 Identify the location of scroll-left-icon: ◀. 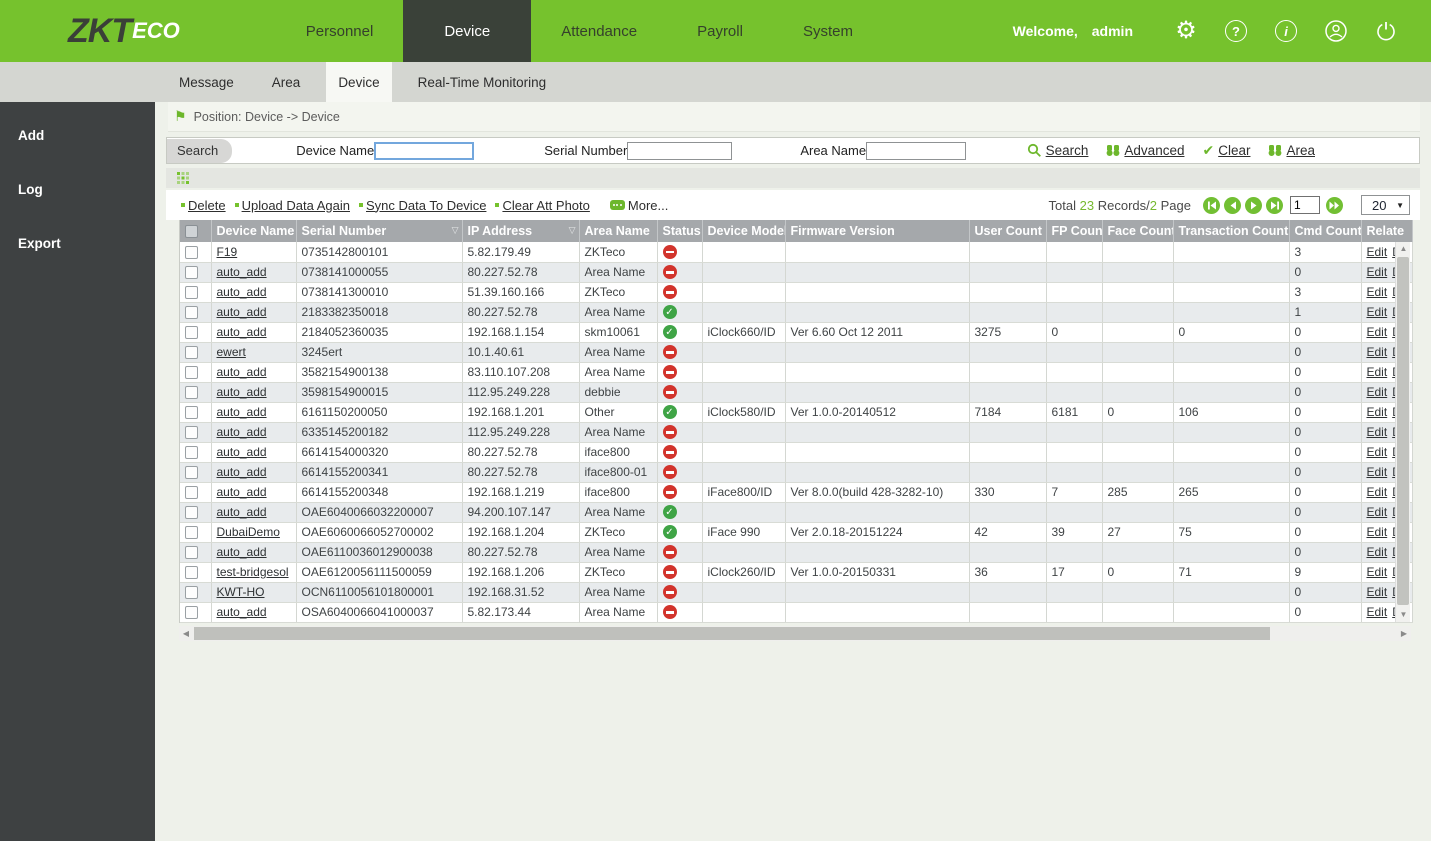
(186, 633).